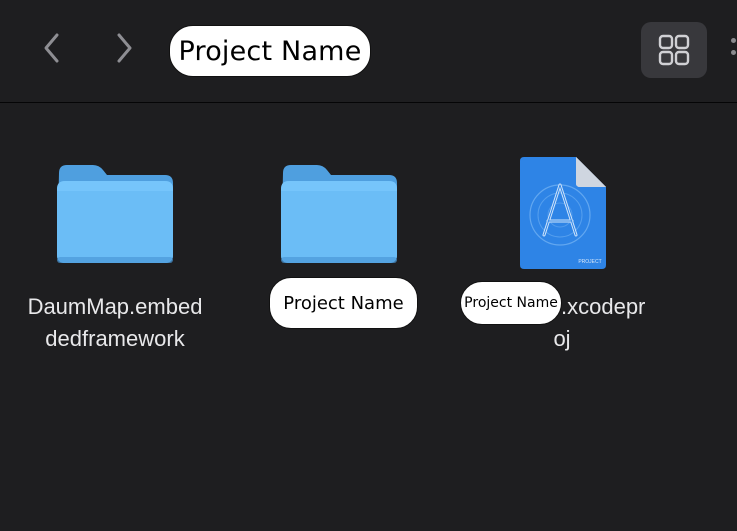 Image resolution: width=737 pixels, height=531 pixels. What do you see at coordinates (733, 40) in the screenshot?
I see `more-vertical-icon` at bounding box center [733, 40].